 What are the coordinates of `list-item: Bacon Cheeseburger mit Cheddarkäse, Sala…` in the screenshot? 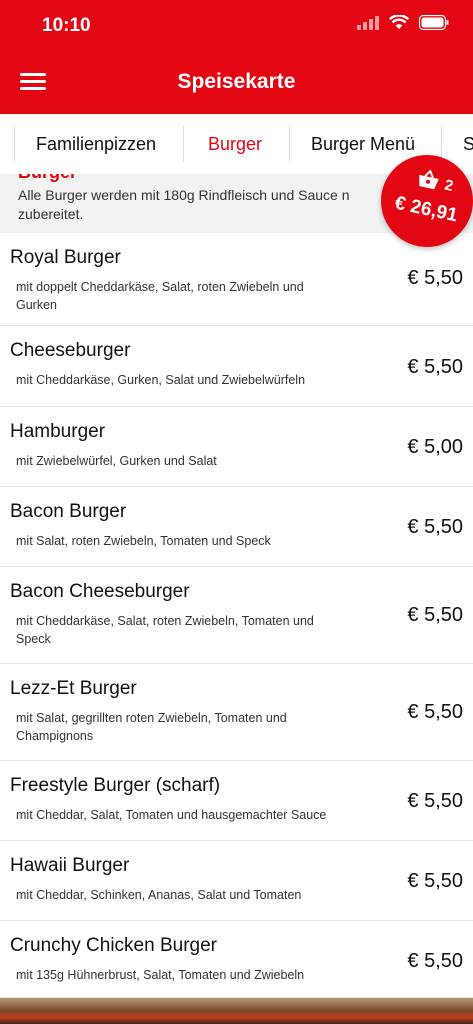 It's located at (236, 615).